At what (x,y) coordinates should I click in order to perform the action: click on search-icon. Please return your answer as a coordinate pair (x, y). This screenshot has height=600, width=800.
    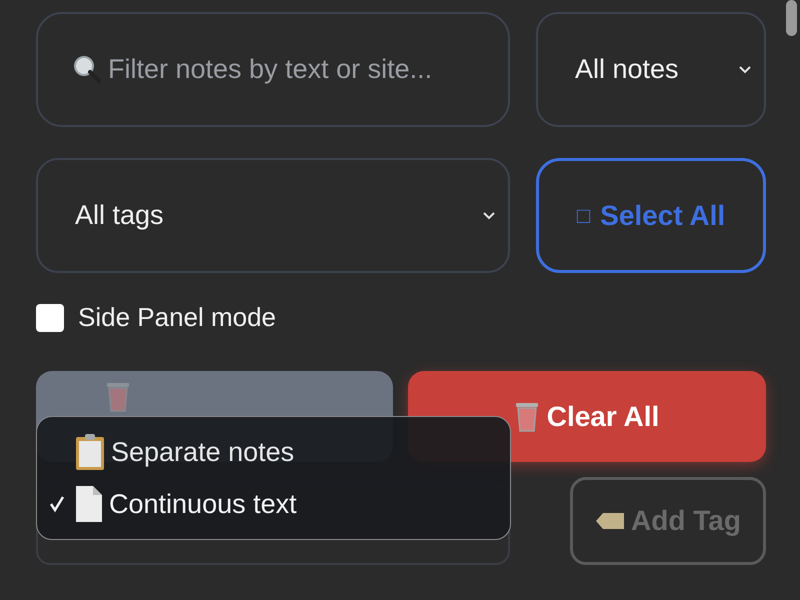
    Looking at the image, I should click on (87, 69).